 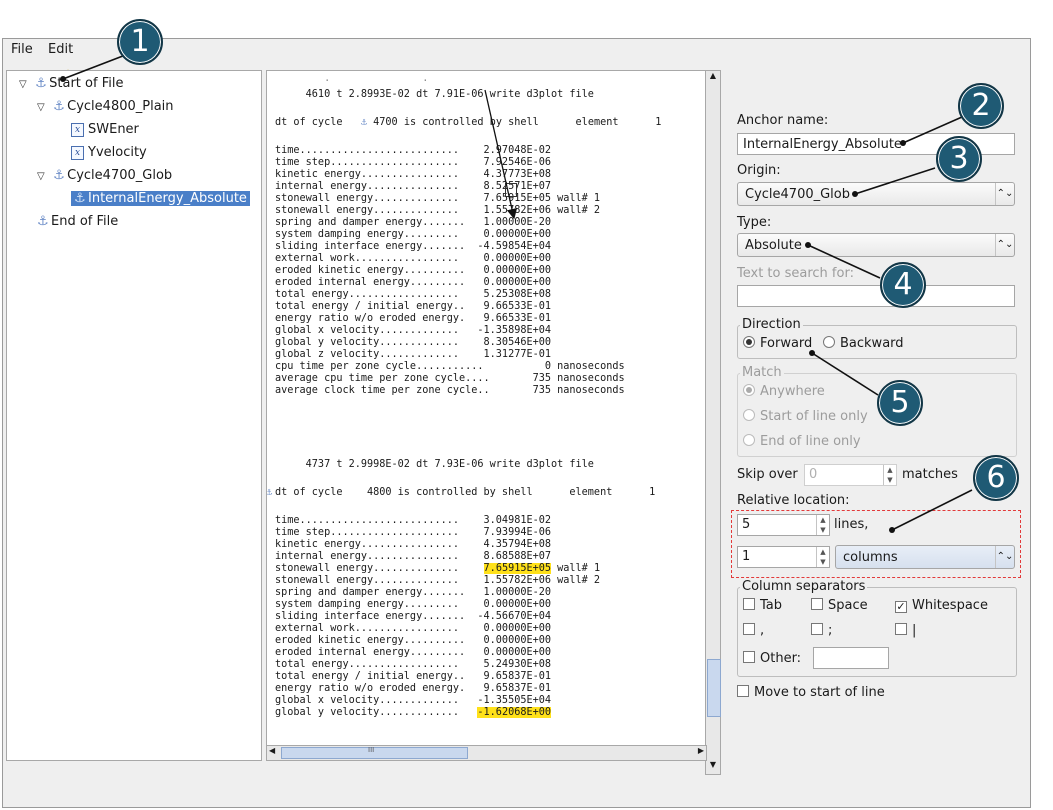 What do you see at coordinates (959, 159) in the screenshot?
I see `callout-3: 3` at bounding box center [959, 159].